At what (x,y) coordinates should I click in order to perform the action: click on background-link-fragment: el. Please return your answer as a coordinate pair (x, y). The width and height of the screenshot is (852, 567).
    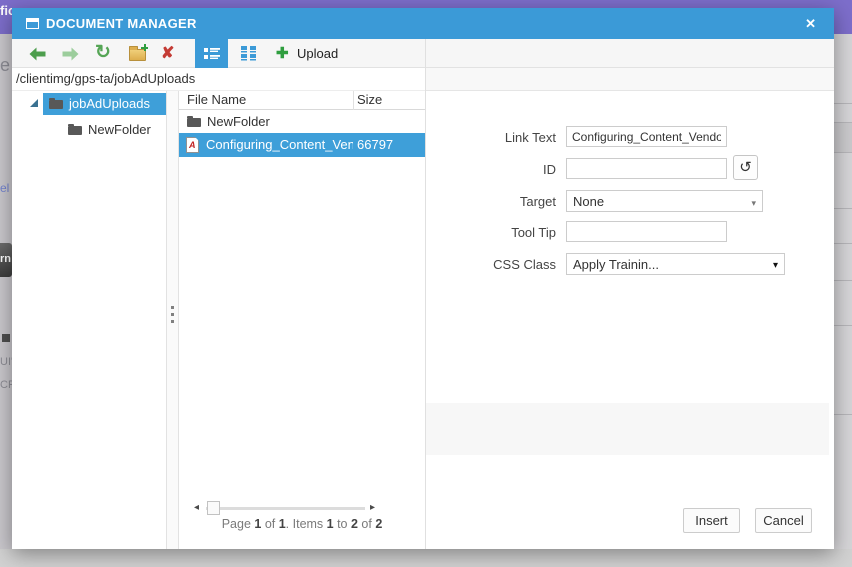
    Looking at the image, I should click on (5, 188).